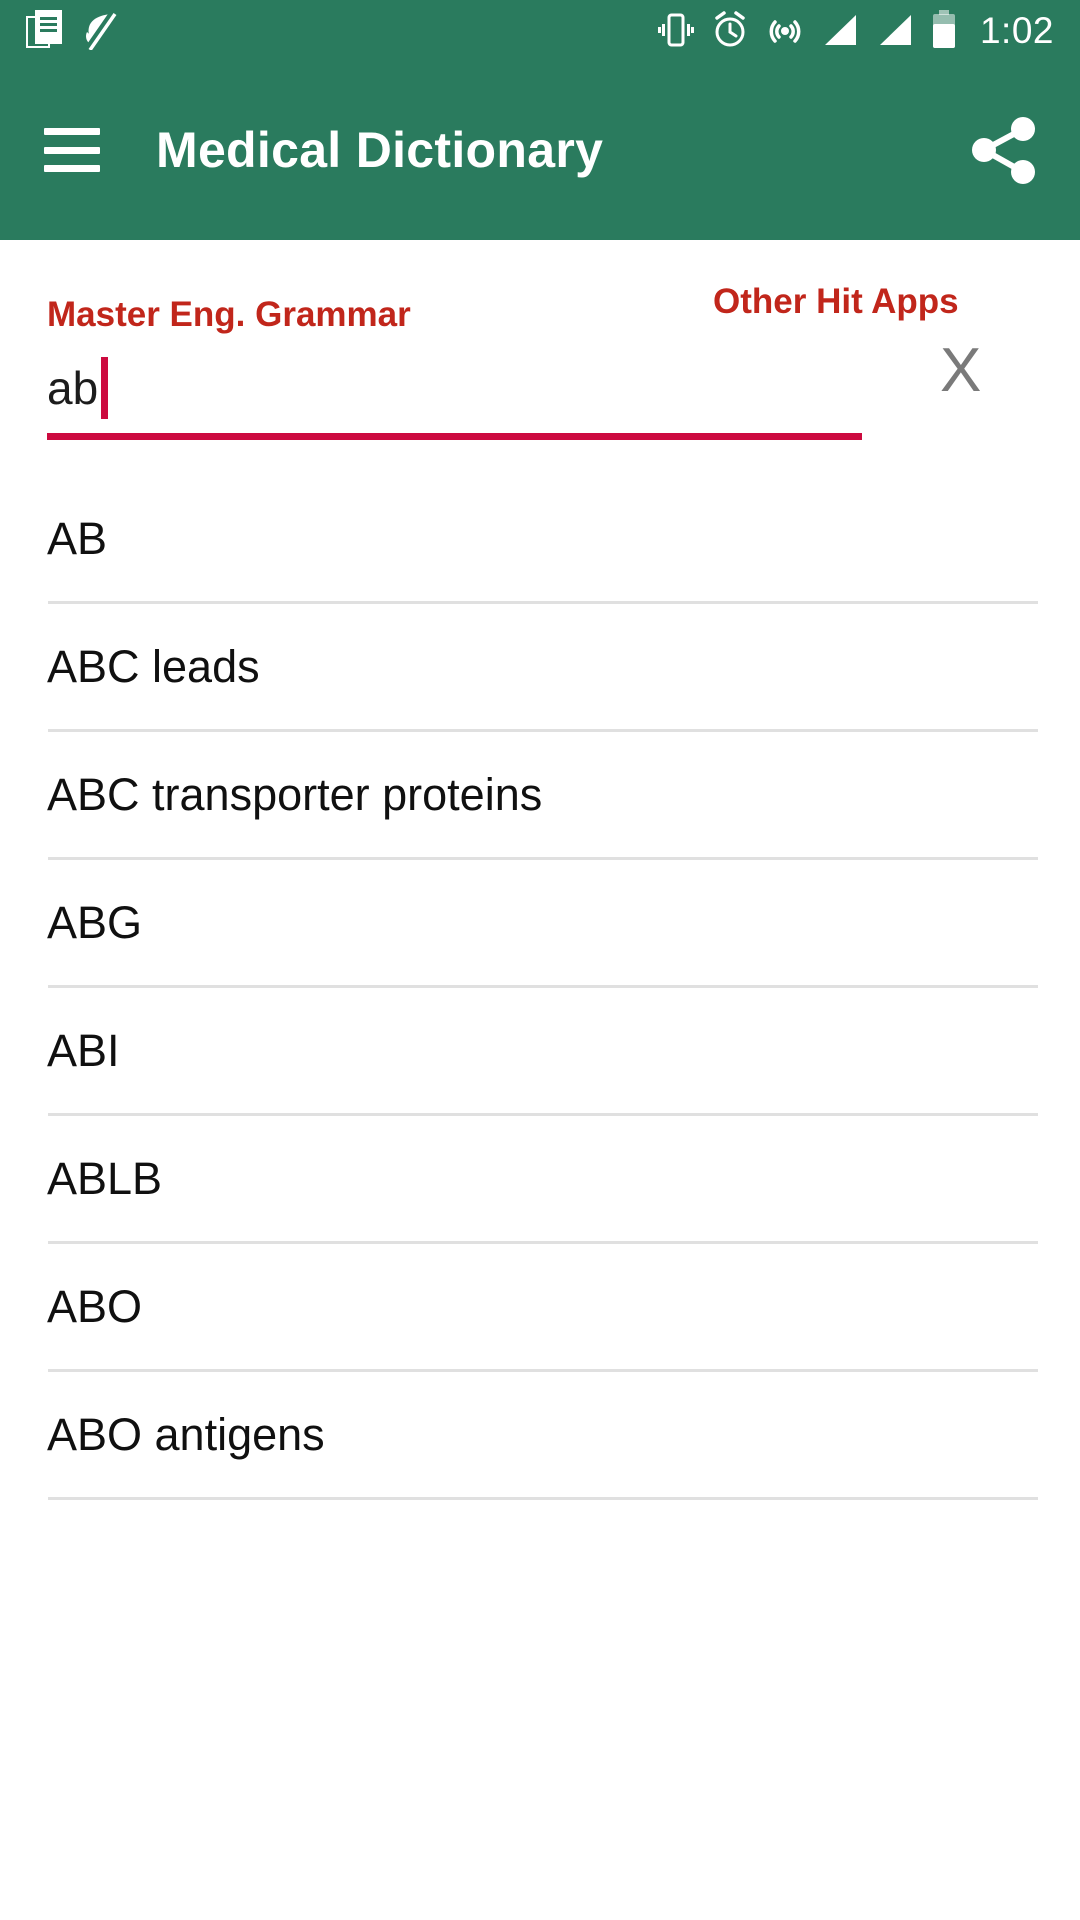  I want to click on share-icon, so click(1003, 150).